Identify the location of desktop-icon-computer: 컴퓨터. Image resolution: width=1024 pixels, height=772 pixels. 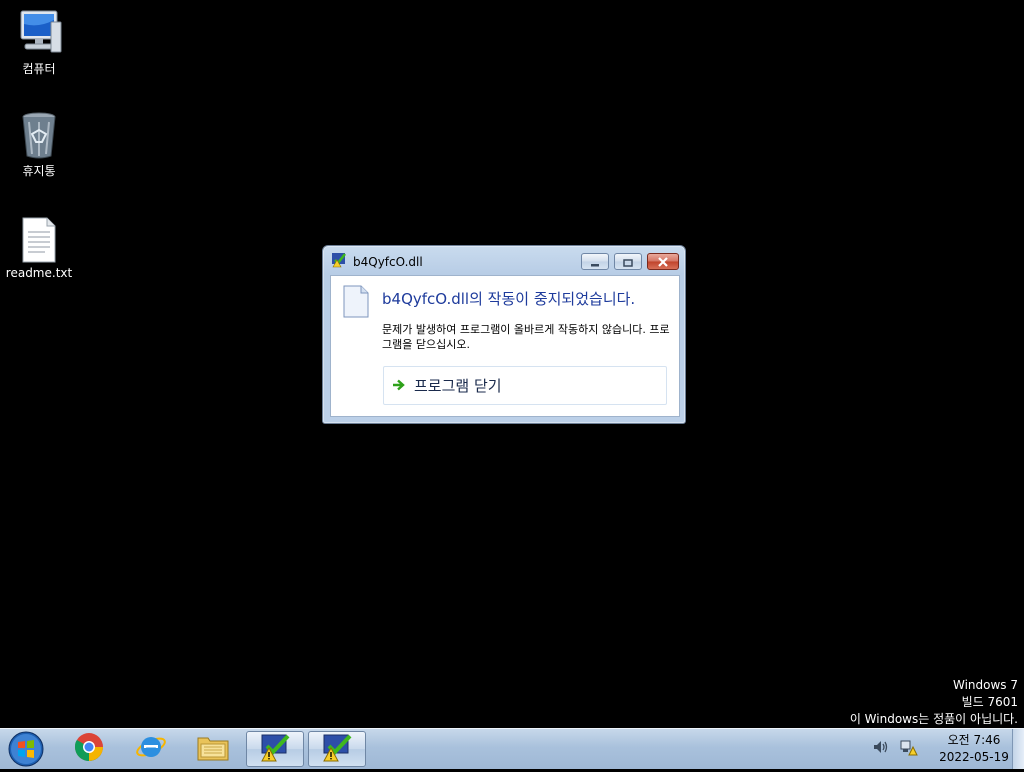
(39, 42).